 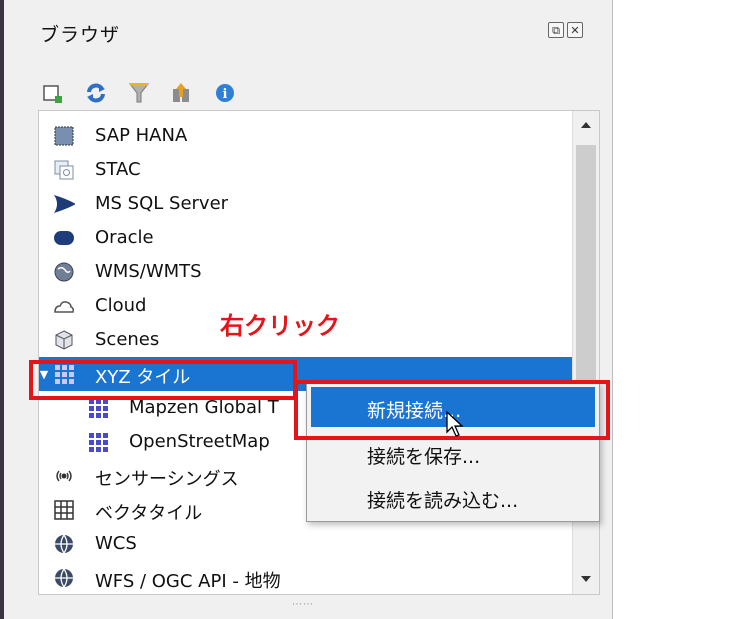 I want to click on tree-item-mssql: MS SQL Server, so click(x=306, y=204).